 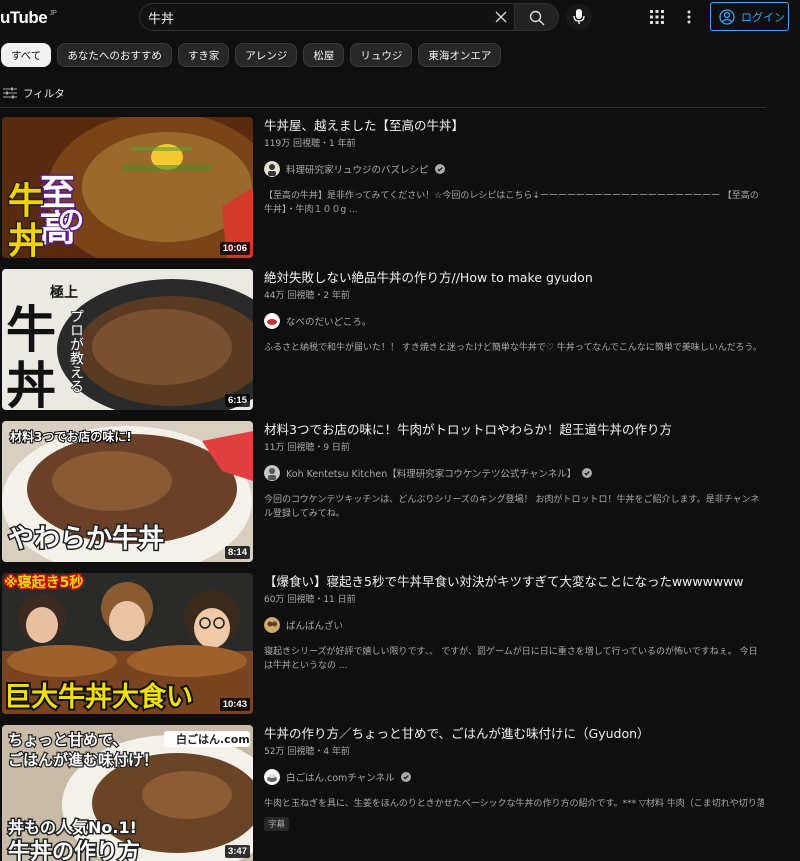 I want to click on search-button, so click(x=537, y=17).